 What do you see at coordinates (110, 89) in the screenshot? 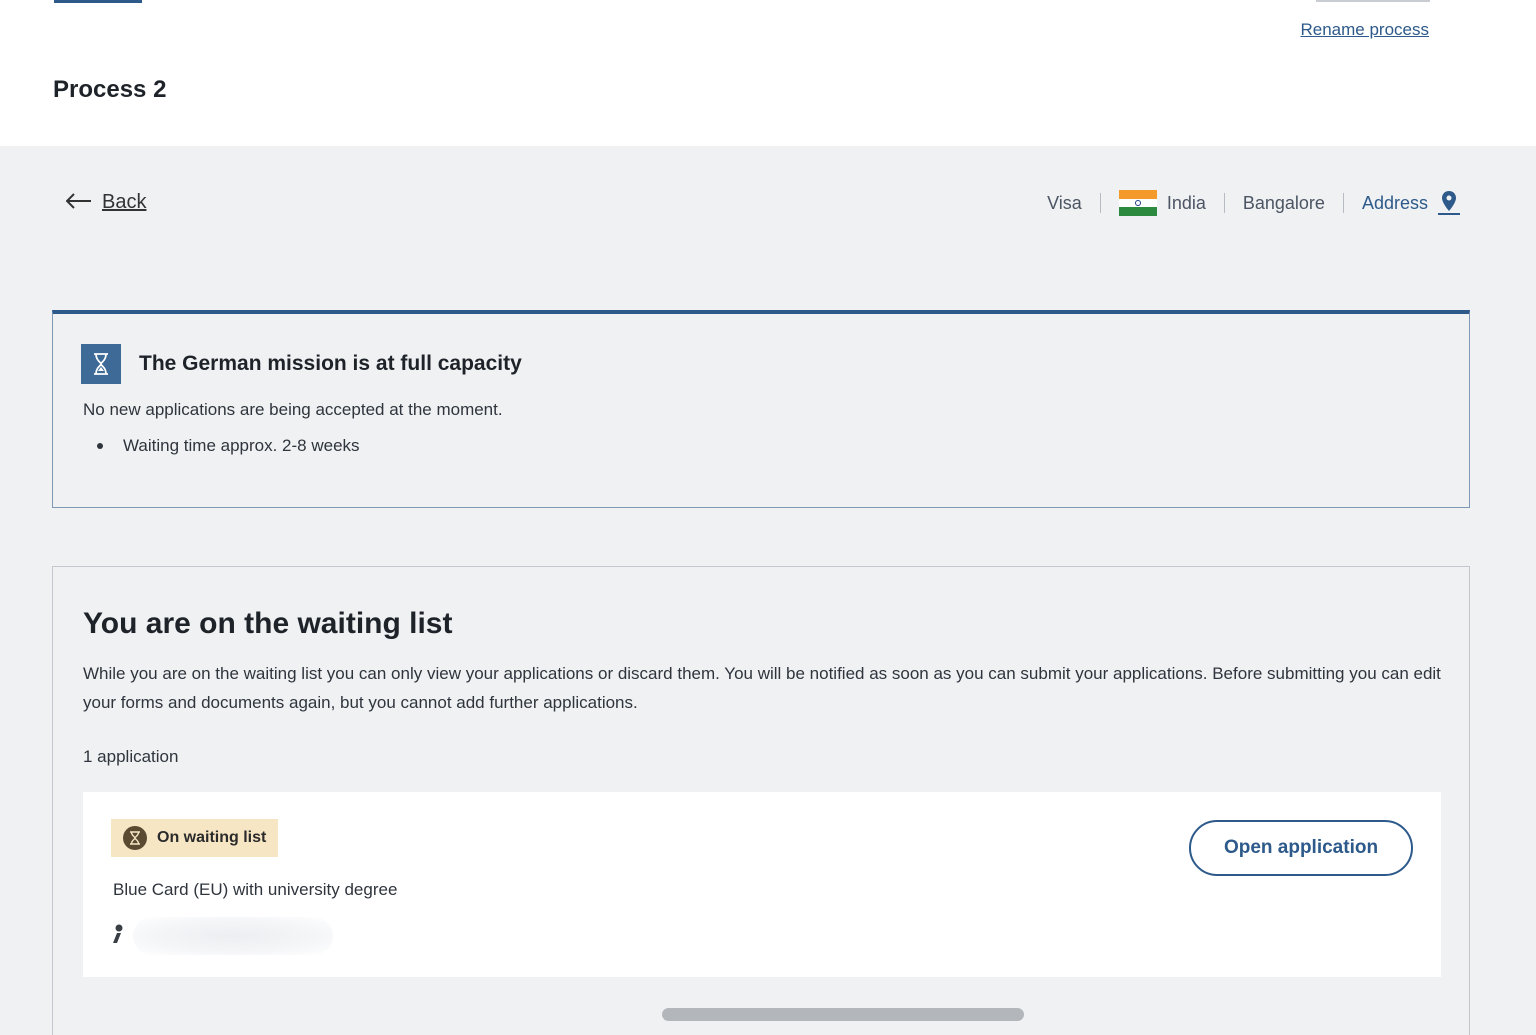
I see `page-title: Process 2` at bounding box center [110, 89].